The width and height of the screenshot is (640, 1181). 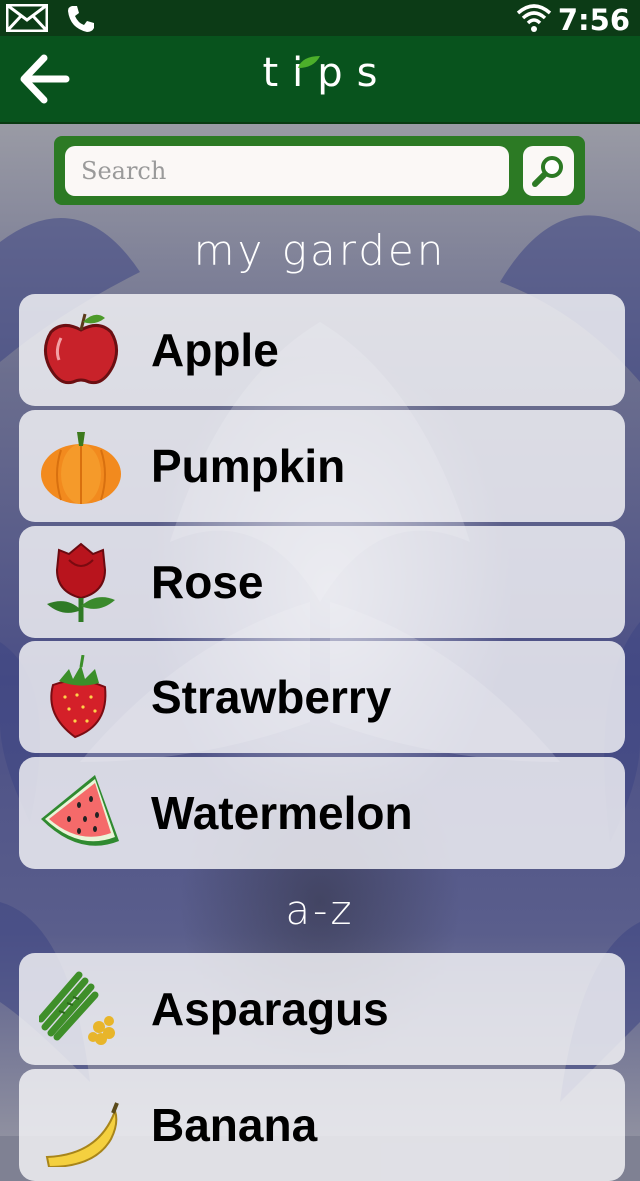 What do you see at coordinates (287, 171) in the screenshot?
I see `search-input` at bounding box center [287, 171].